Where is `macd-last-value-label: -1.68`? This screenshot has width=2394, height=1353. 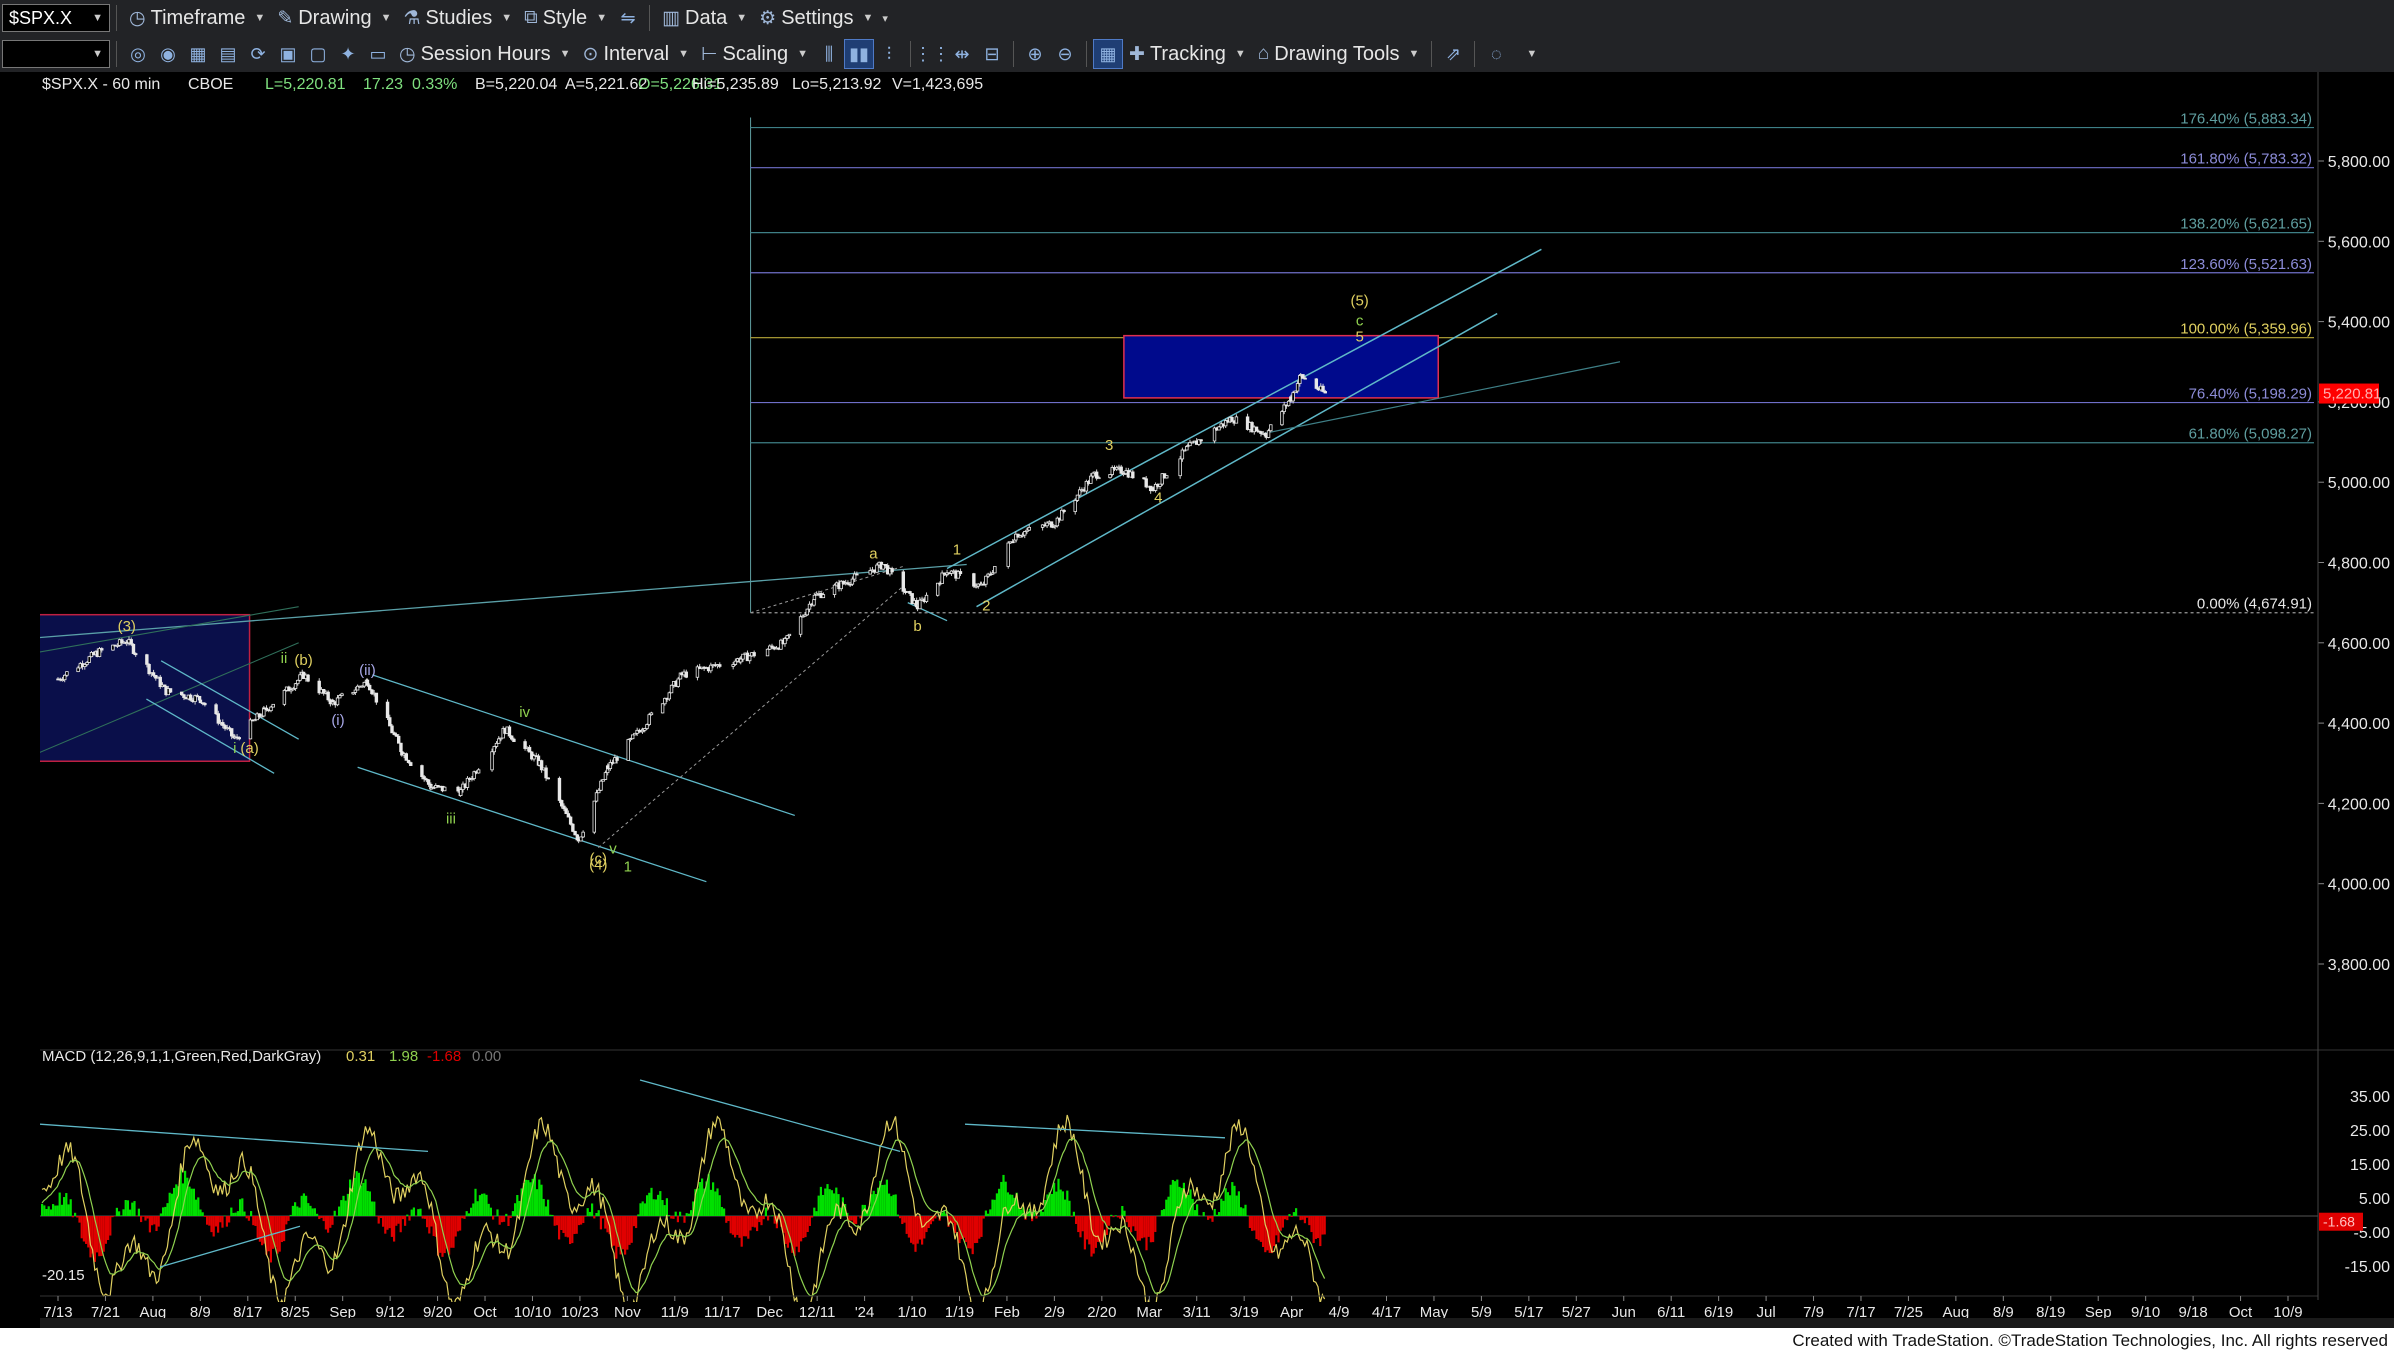
macd-last-value-label: -1.68 is located at coordinates (2339, 1222).